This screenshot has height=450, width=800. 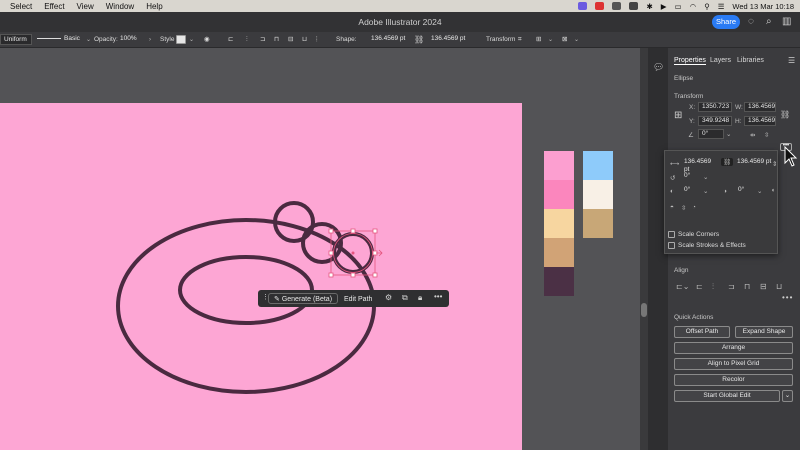 What do you see at coordinates (750, 60) in the screenshot?
I see `tab-libraries: Libraries` at bounding box center [750, 60].